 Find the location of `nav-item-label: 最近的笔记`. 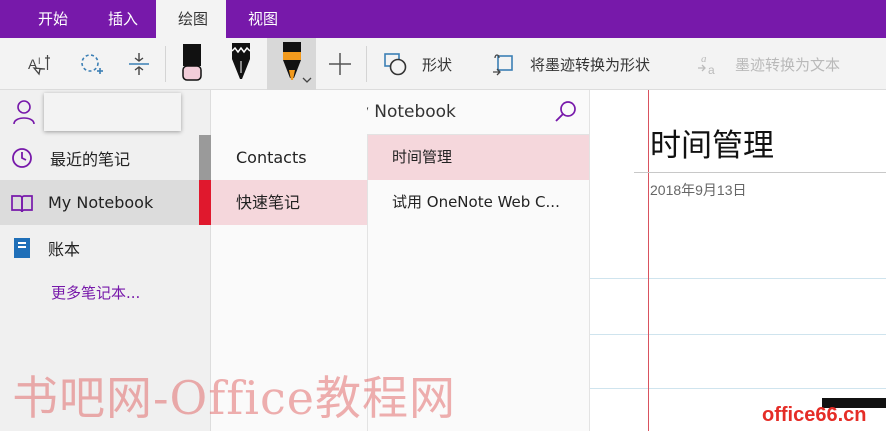

nav-item-label: 最近的笔记 is located at coordinates (90, 159).